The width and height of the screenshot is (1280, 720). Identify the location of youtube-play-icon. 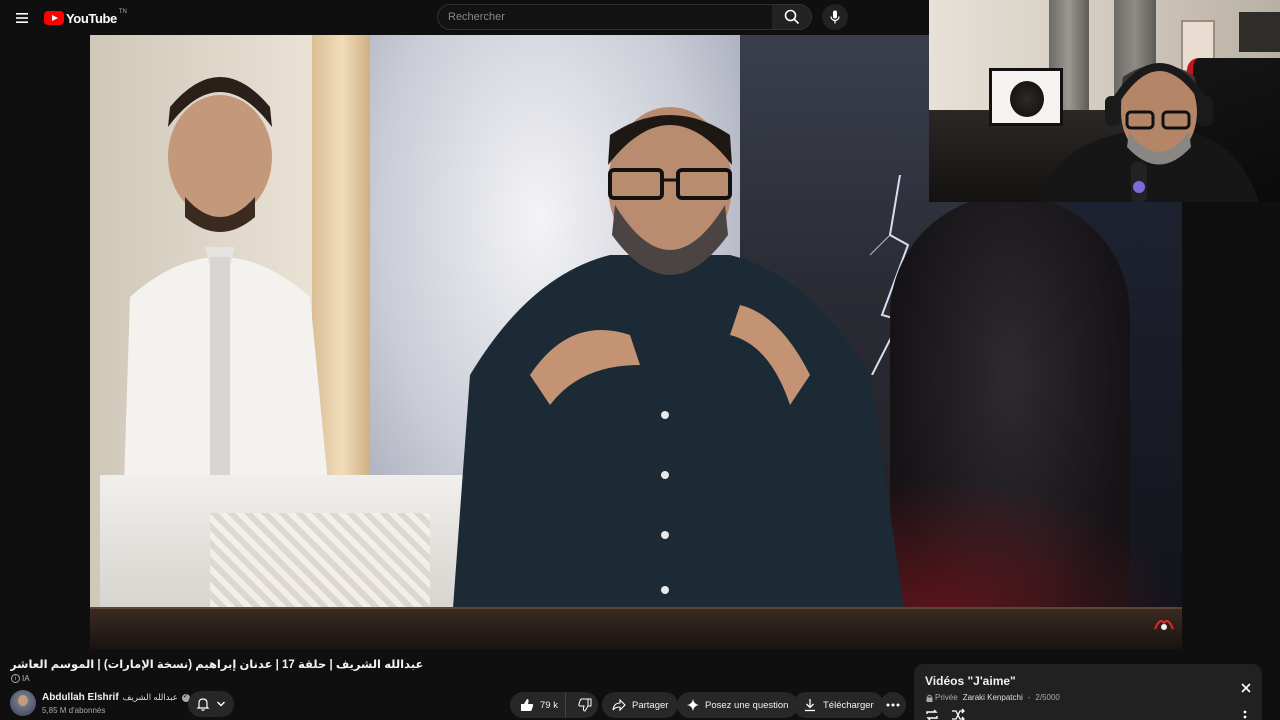
(54, 18).